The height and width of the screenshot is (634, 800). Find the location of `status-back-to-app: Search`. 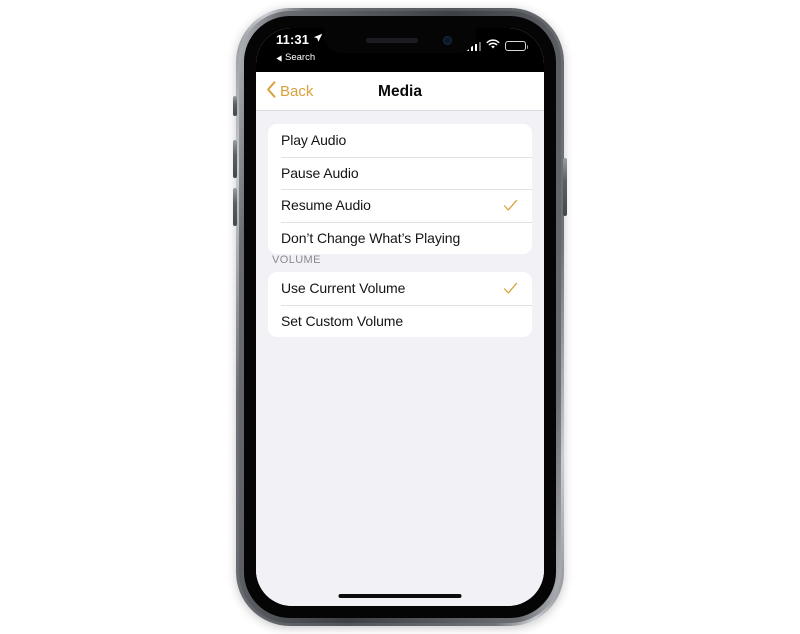

status-back-to-app: Search is located at coordinates (295, 58).